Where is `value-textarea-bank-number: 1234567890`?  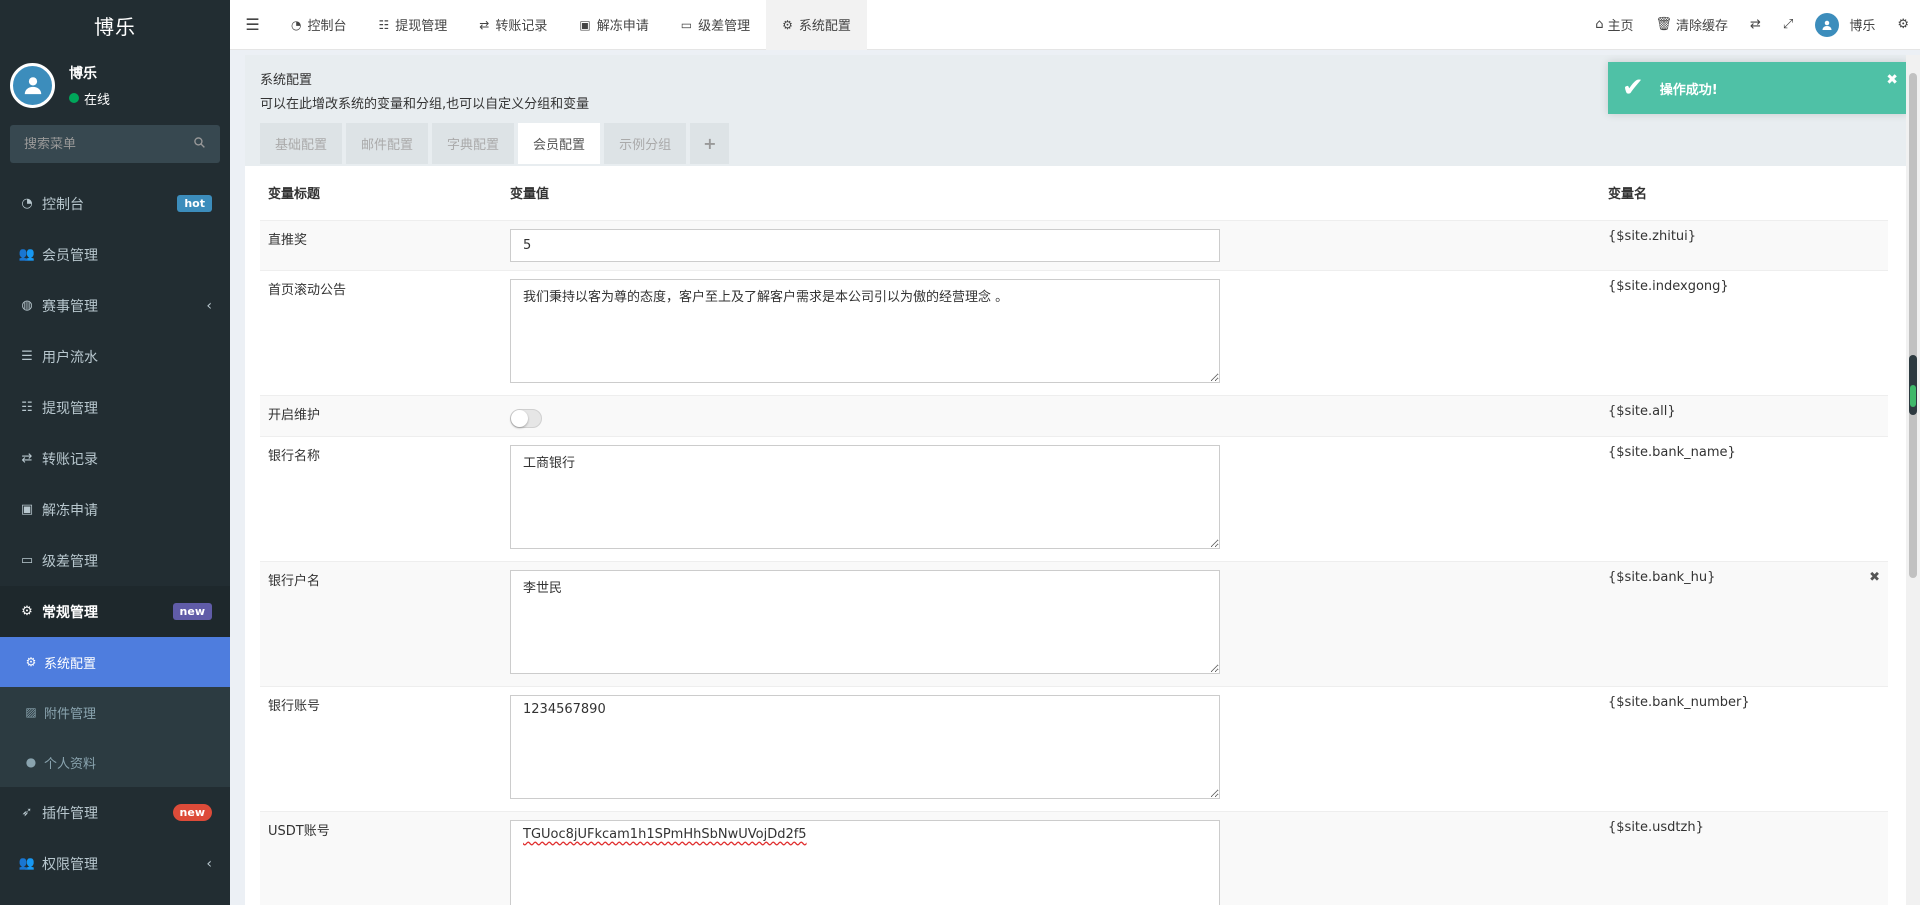 value-textarea-bank-number: 1234567890 is located at coordinates (865, 746).